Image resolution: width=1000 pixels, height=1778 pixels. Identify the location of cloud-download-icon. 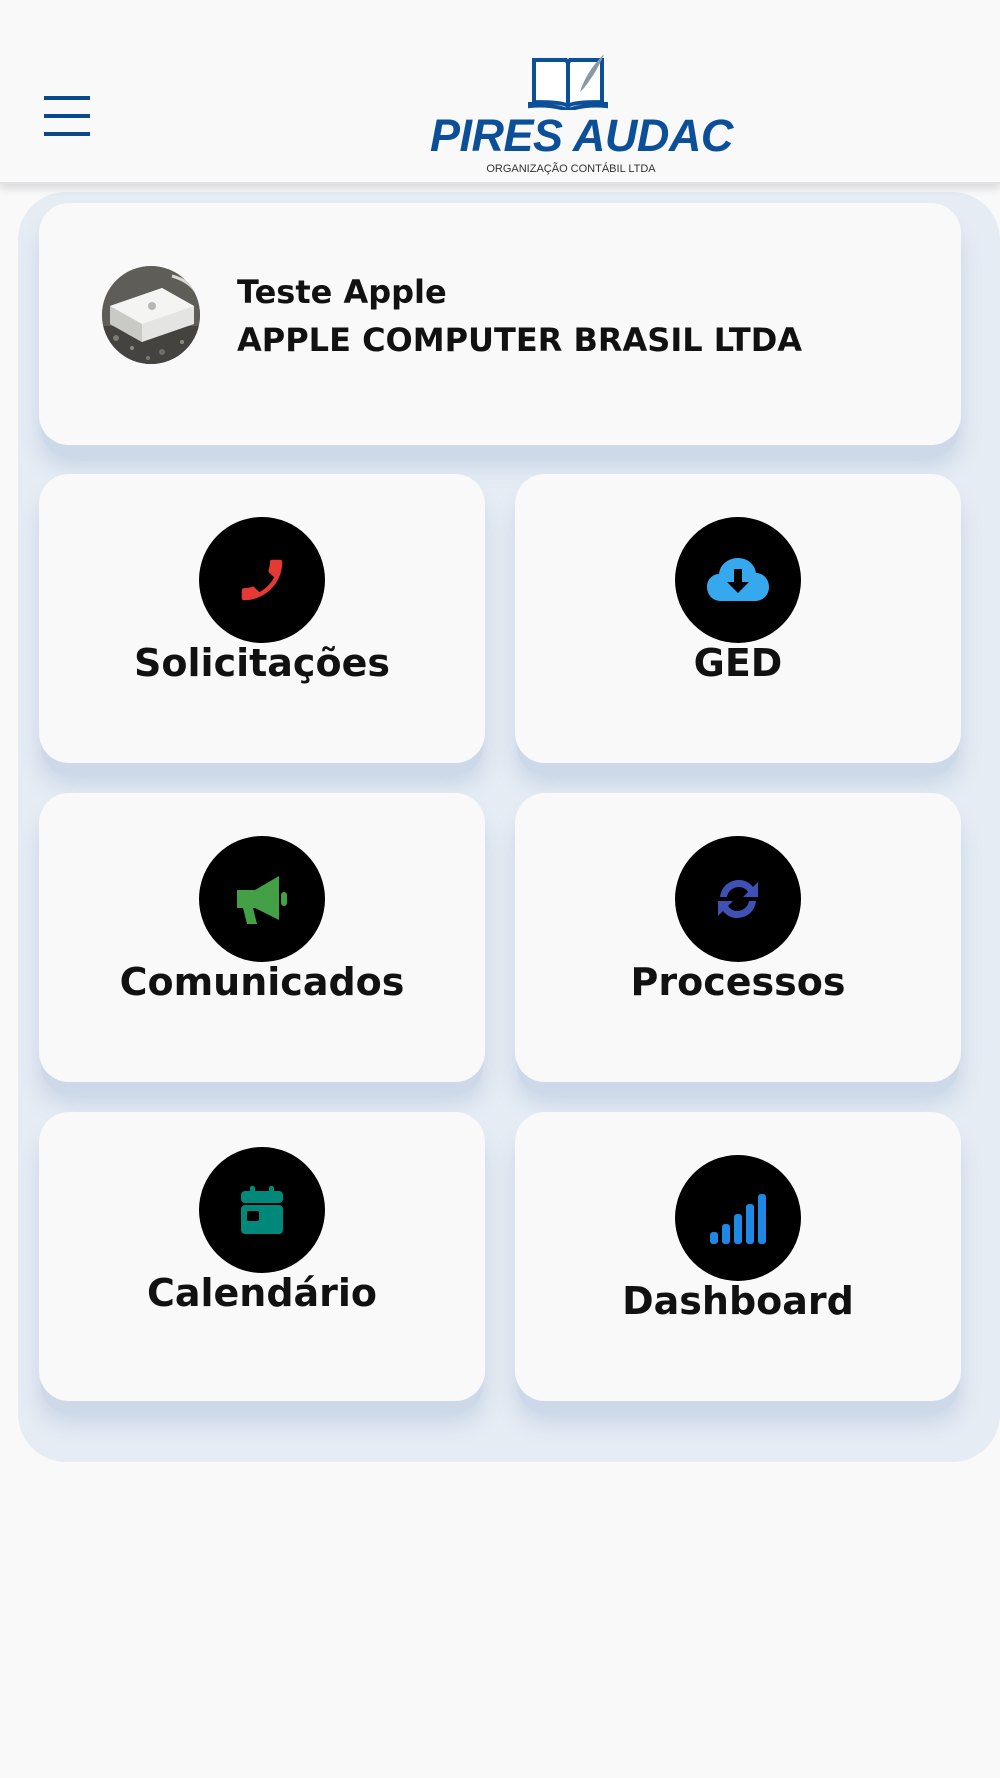
(738, 580).